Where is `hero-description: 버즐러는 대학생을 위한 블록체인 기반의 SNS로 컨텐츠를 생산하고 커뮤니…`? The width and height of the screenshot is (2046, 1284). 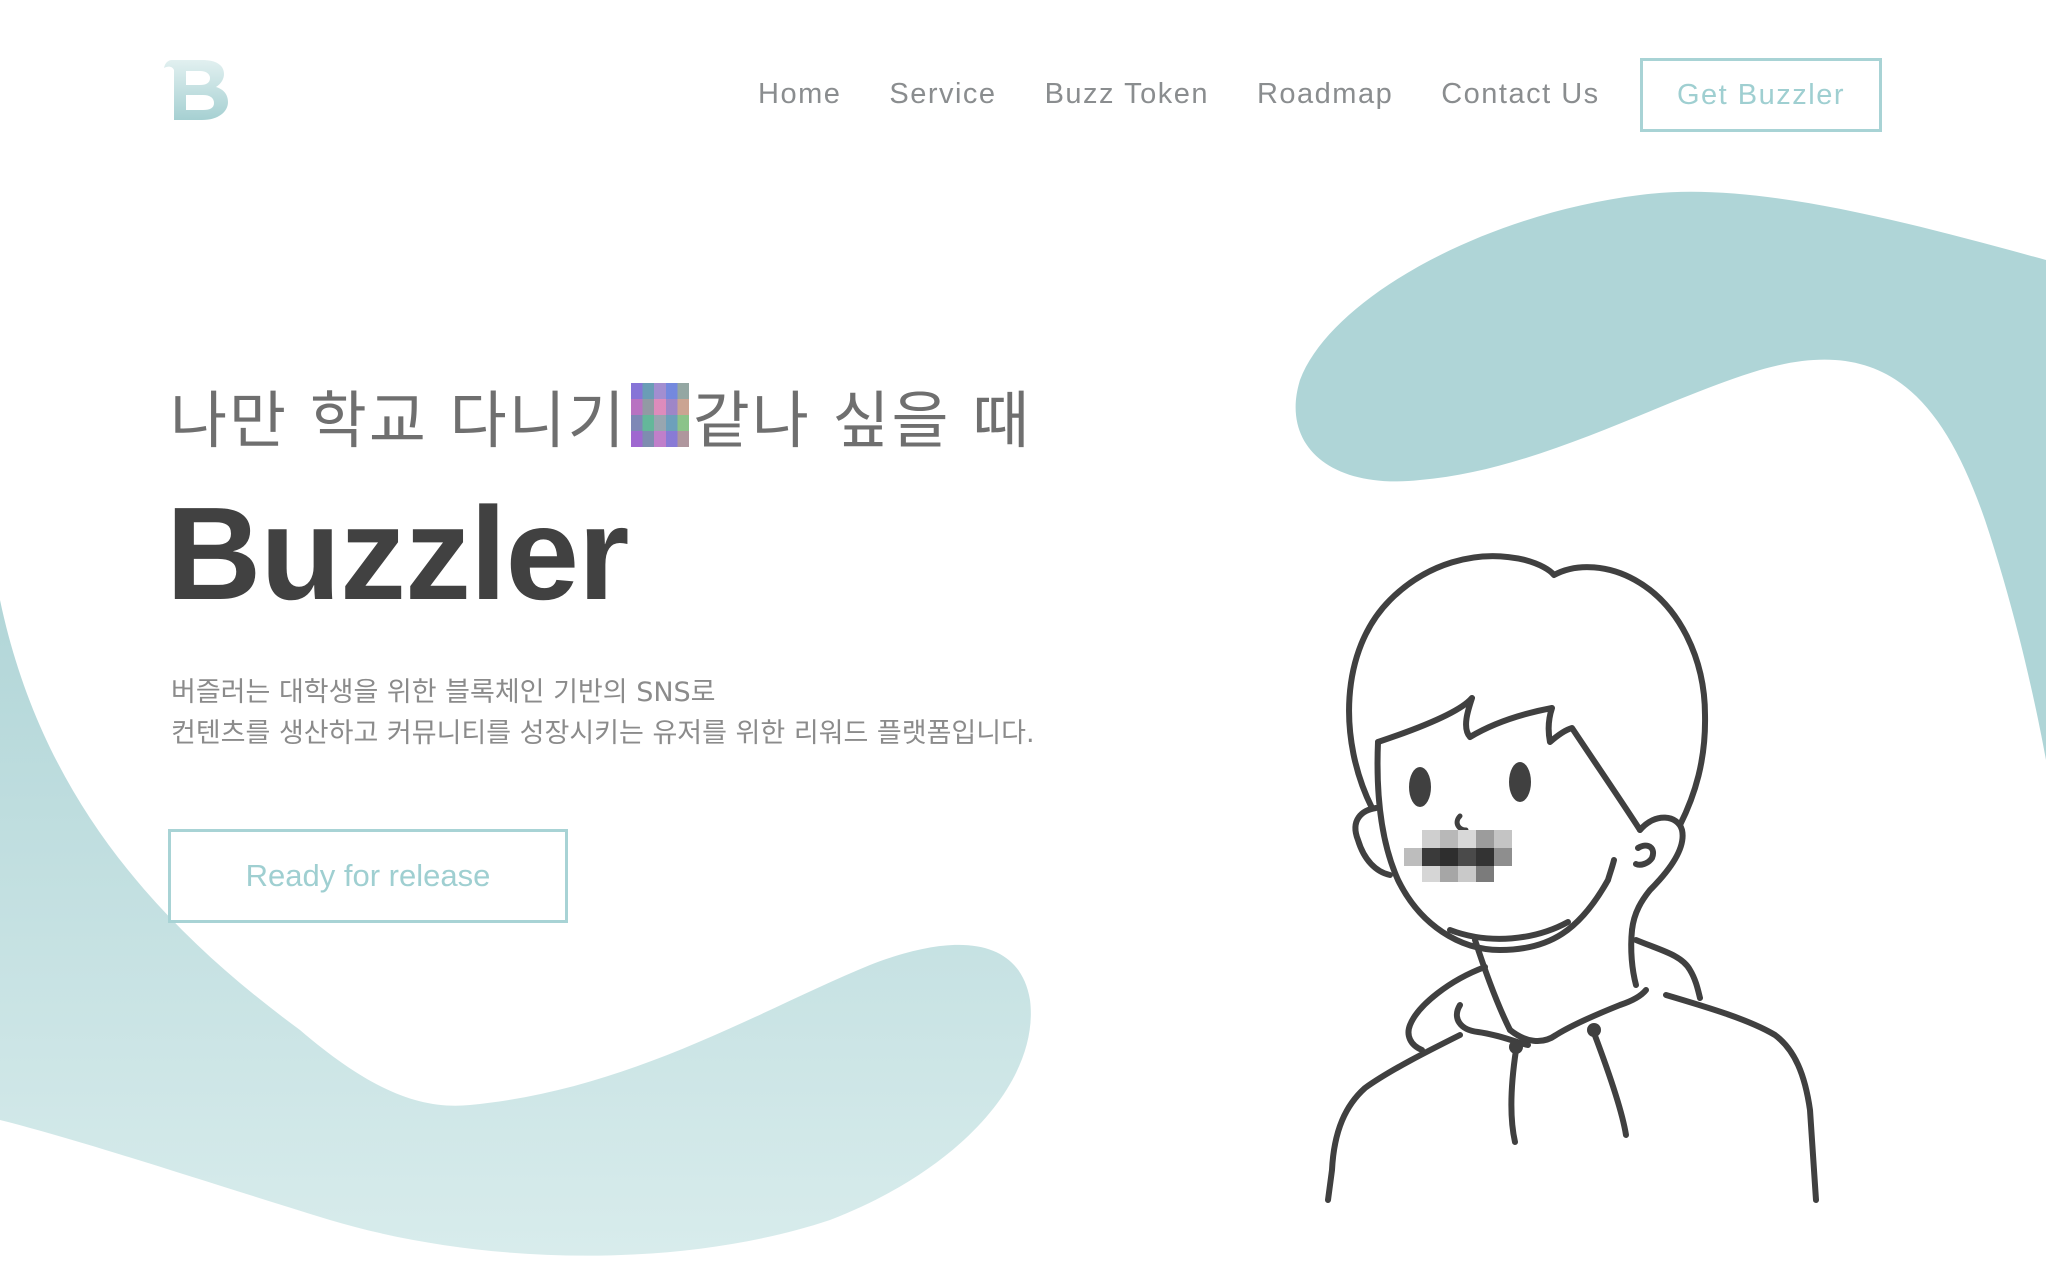
hero-description: 버즐러는 대학생을 위한 블록체인 기반의 SNS로 컨텐츠를 생산하고 커뮤니… is located at coordinates (603, 713).